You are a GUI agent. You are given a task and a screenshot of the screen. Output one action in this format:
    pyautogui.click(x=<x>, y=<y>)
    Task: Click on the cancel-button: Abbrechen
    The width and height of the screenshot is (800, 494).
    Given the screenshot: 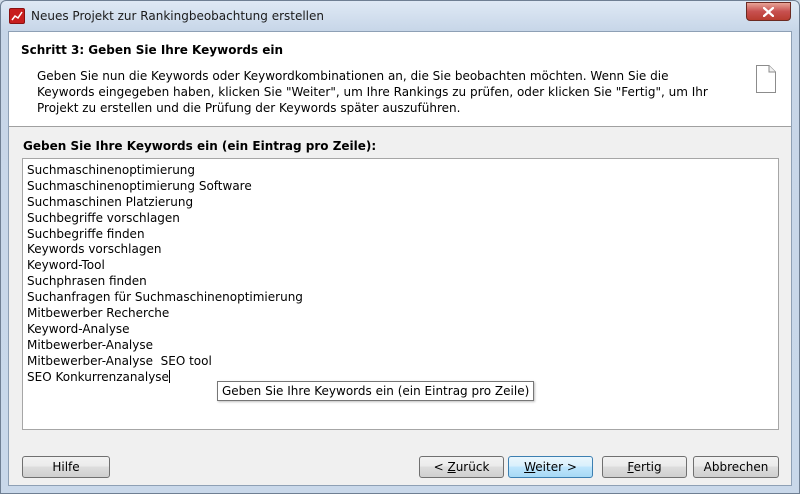 What is the action you would take?
    pyautogui.click(x=736, y=467)
    